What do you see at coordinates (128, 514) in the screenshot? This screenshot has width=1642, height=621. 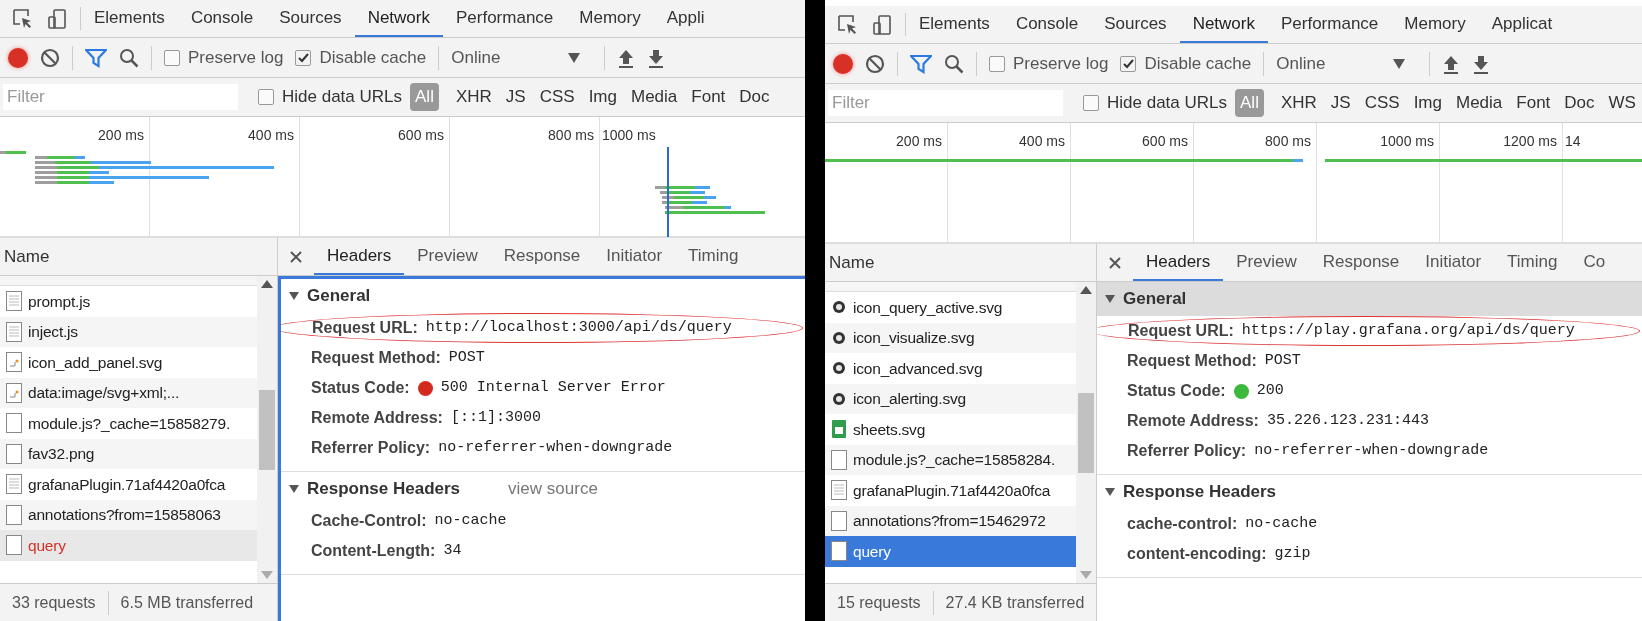 I see `request-row: annotations?from=15858063` at bounding box center [128, 514].